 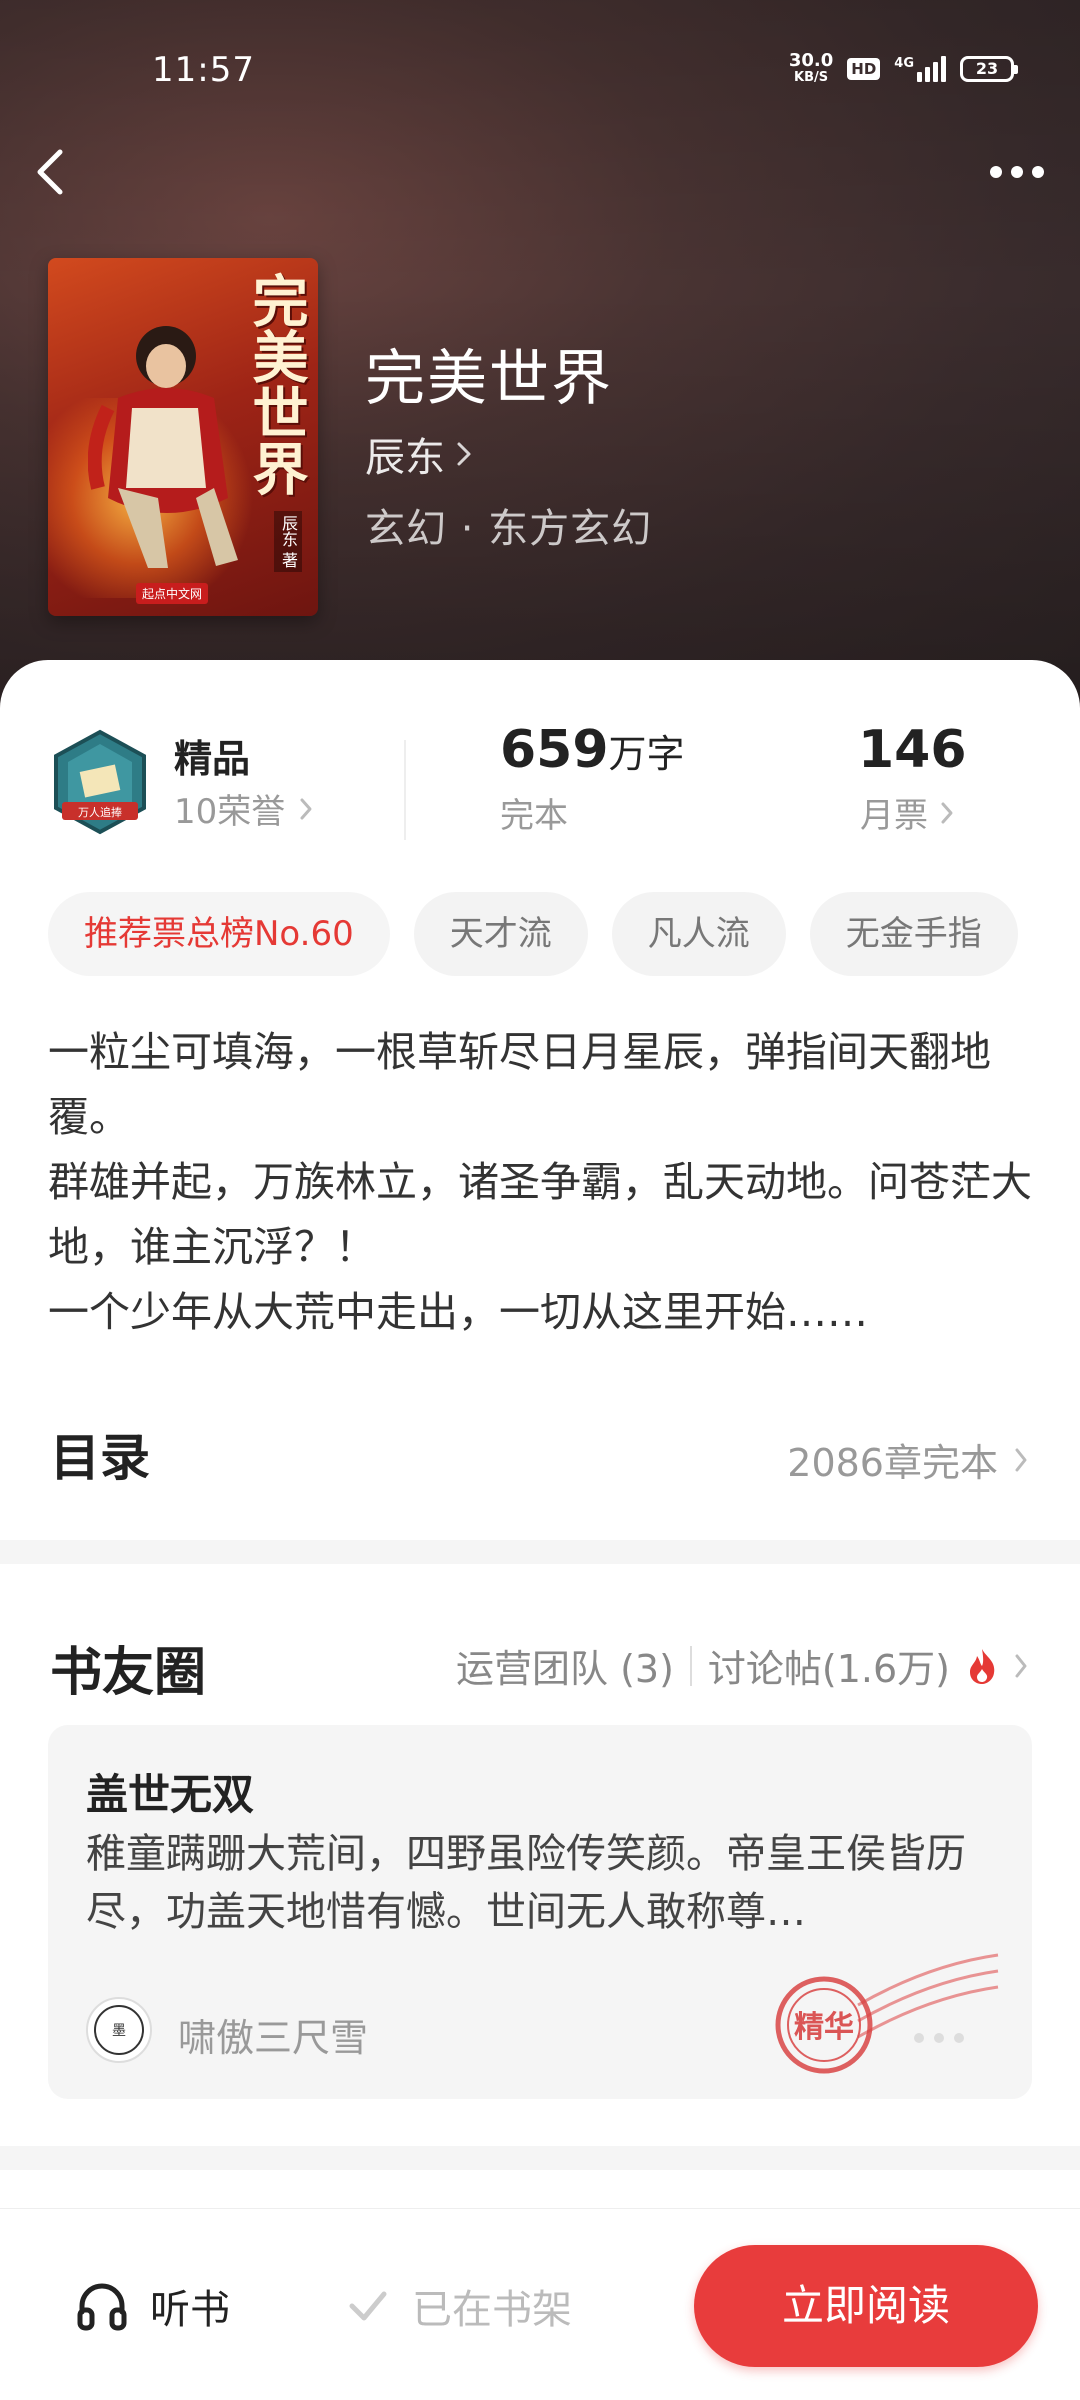 What do you see at coordinates (996, 172) in the screenshot?
I see `more-dots-icon` at bounding box center [996, 172].